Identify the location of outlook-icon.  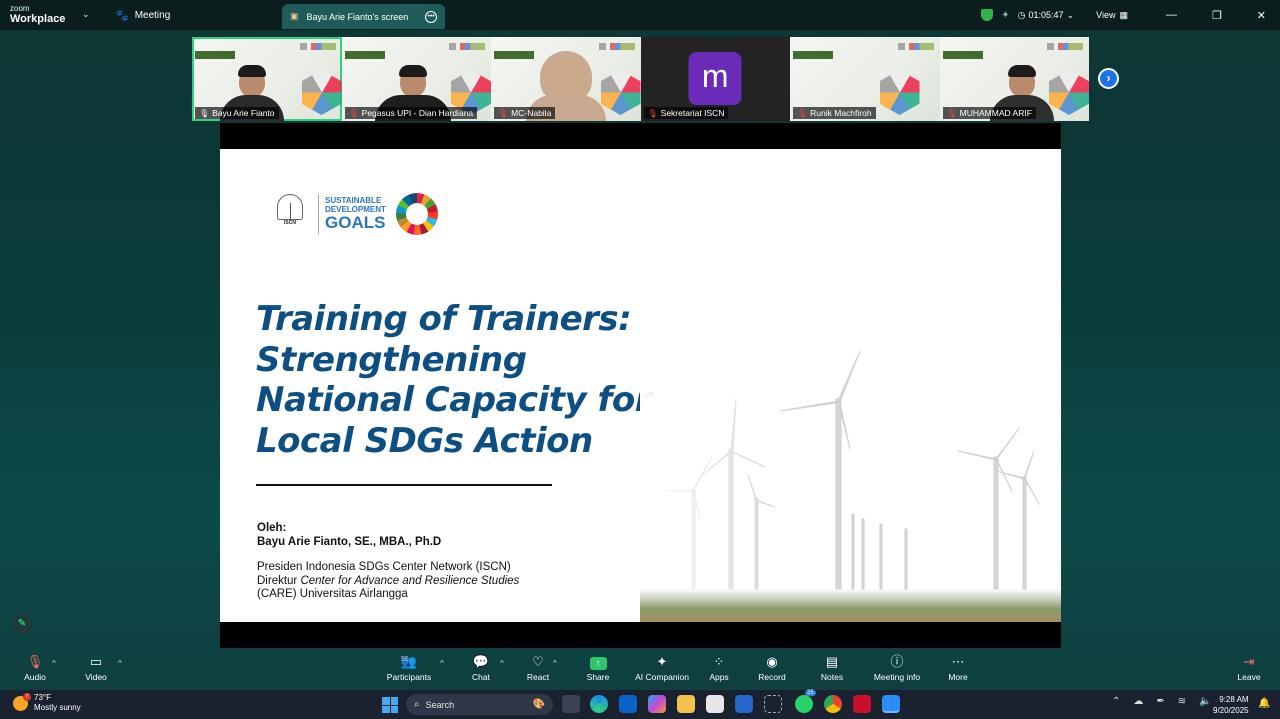
(628, 704).